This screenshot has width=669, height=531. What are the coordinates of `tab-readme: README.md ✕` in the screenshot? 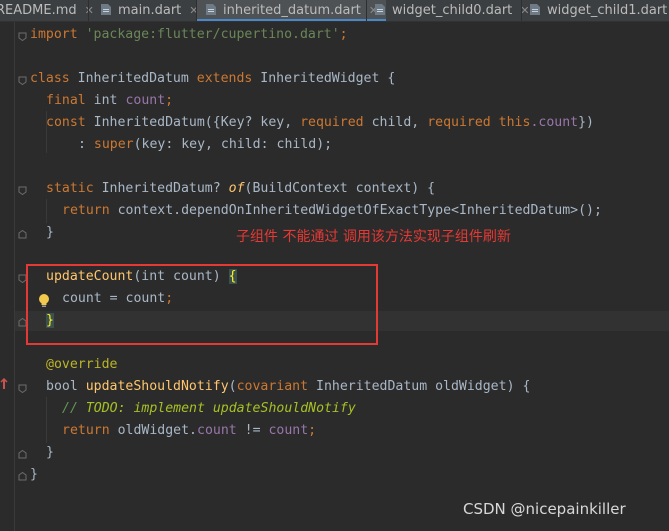 It's located at (47, 10).